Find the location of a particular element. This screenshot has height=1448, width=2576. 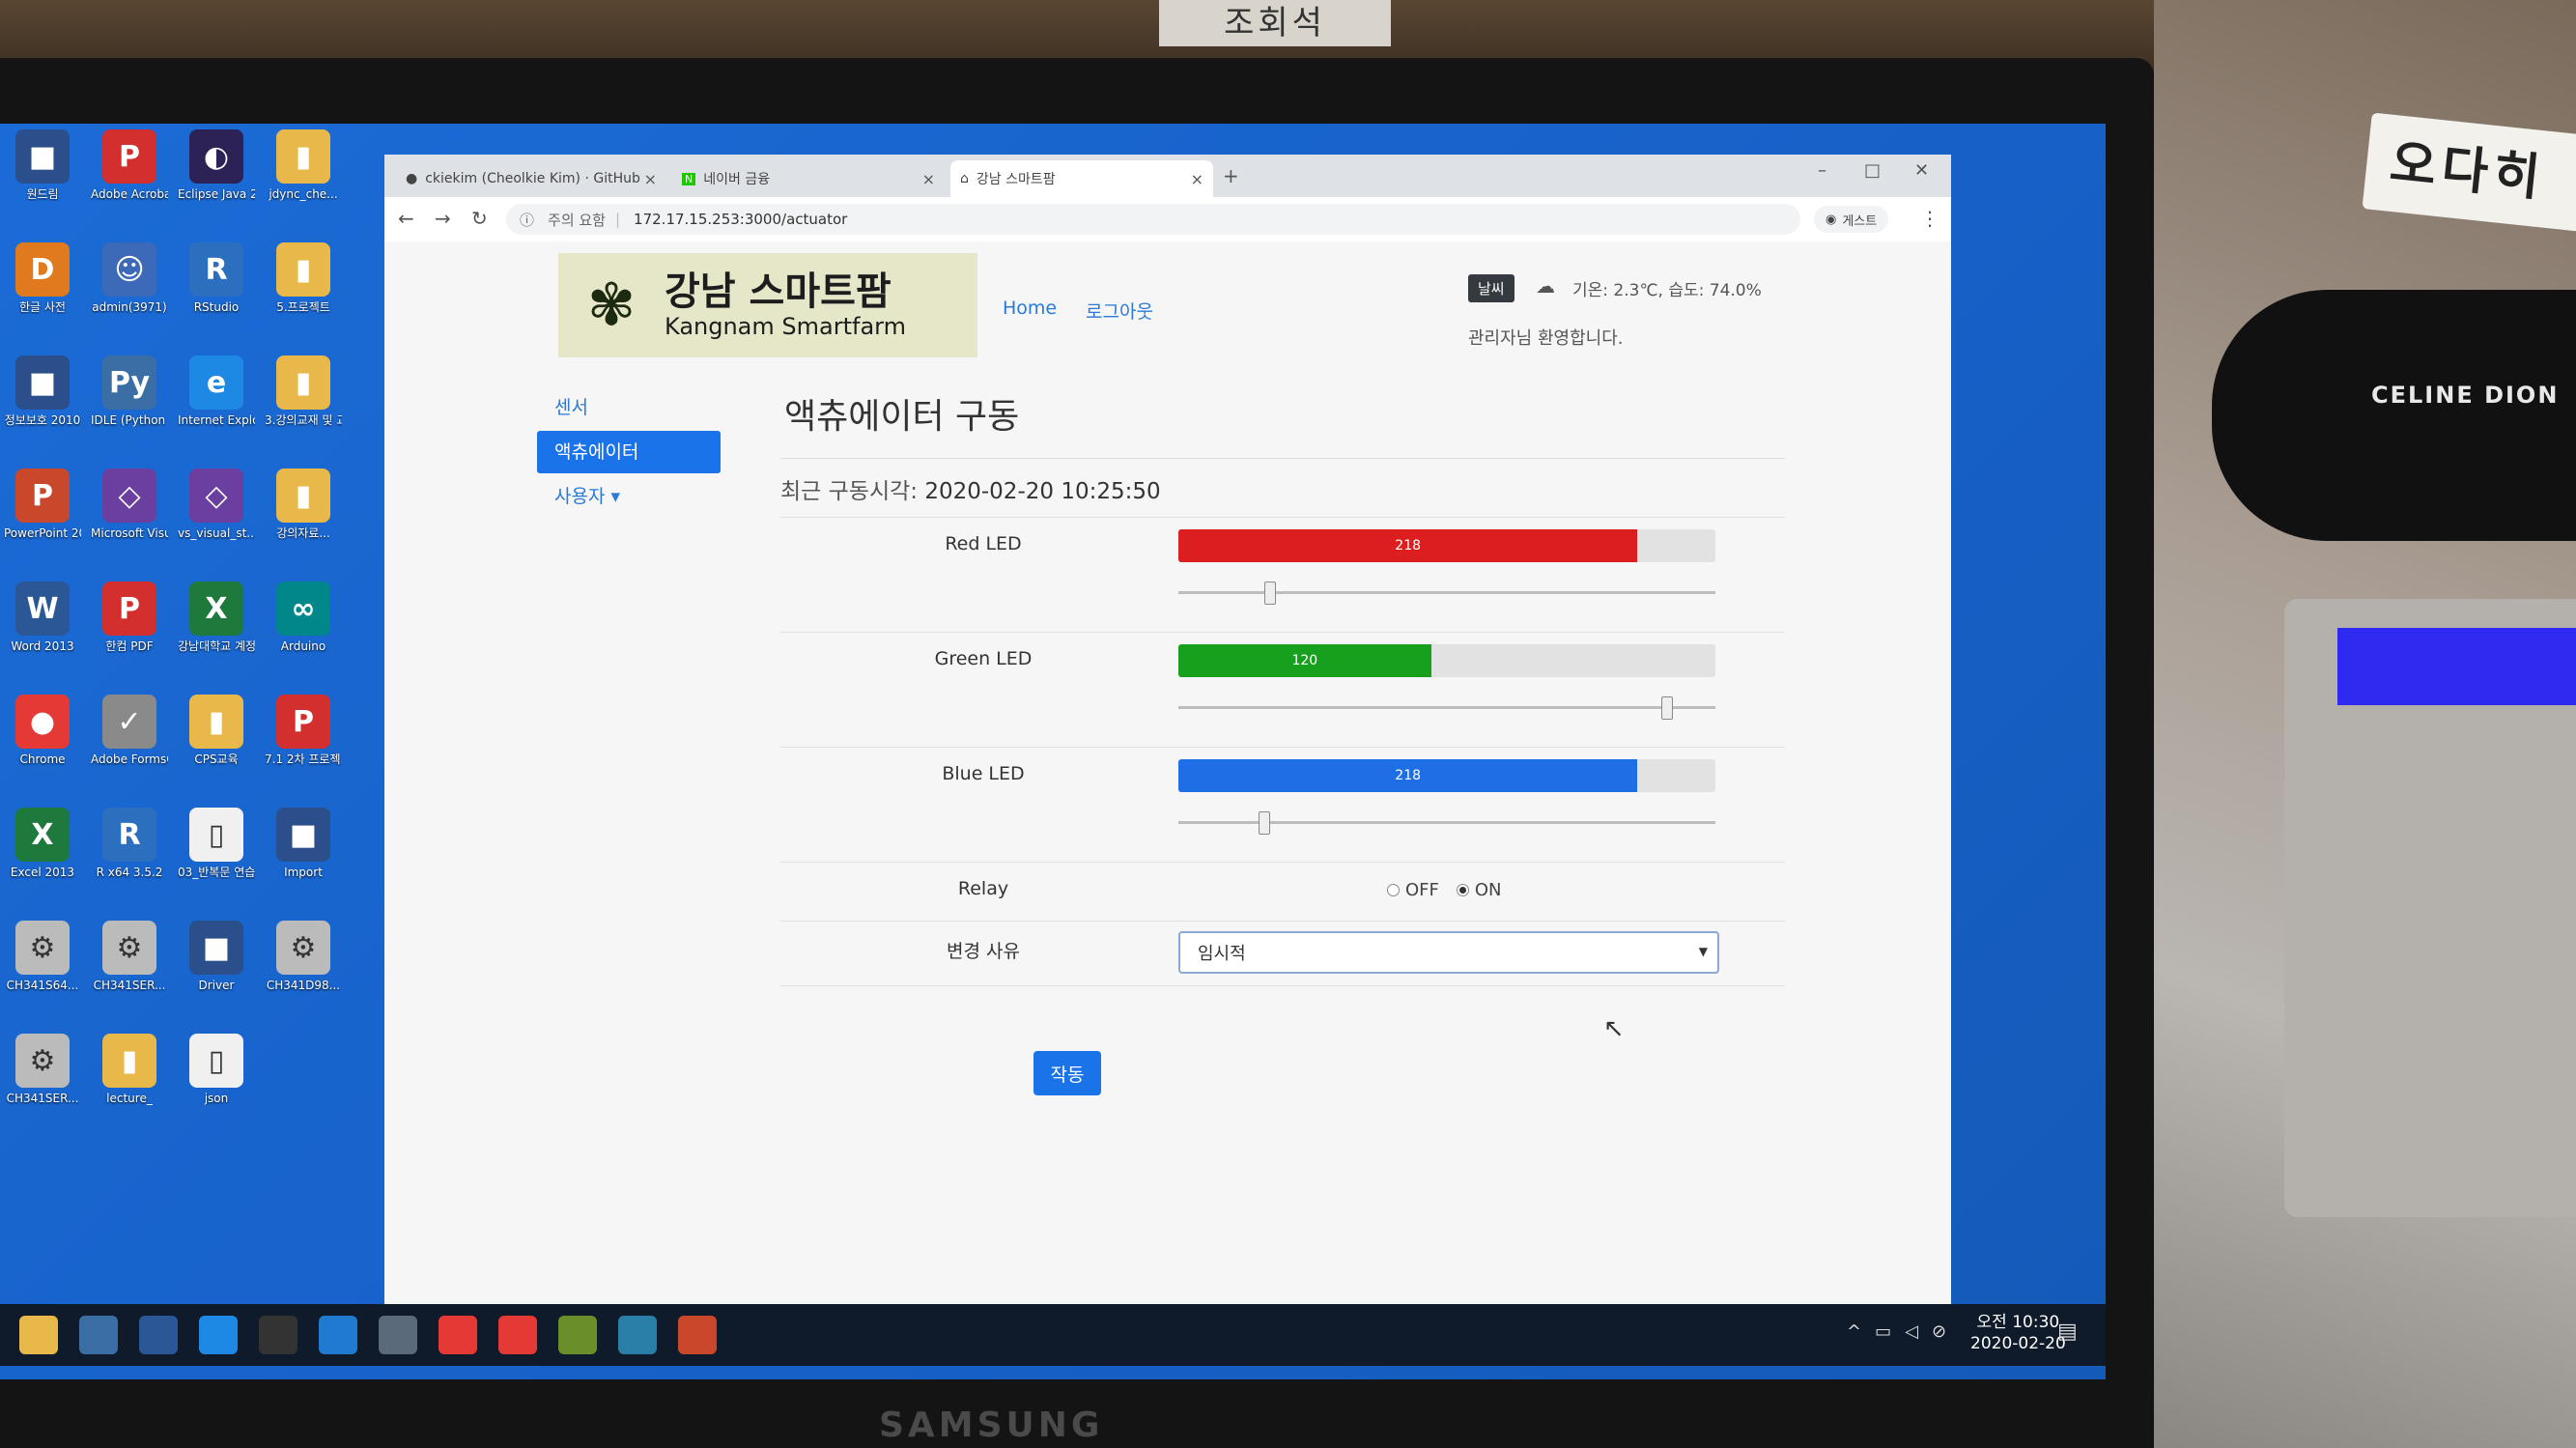

welcome-message: 관리자님 환영합니다. is located at coordinates (1546, 338).